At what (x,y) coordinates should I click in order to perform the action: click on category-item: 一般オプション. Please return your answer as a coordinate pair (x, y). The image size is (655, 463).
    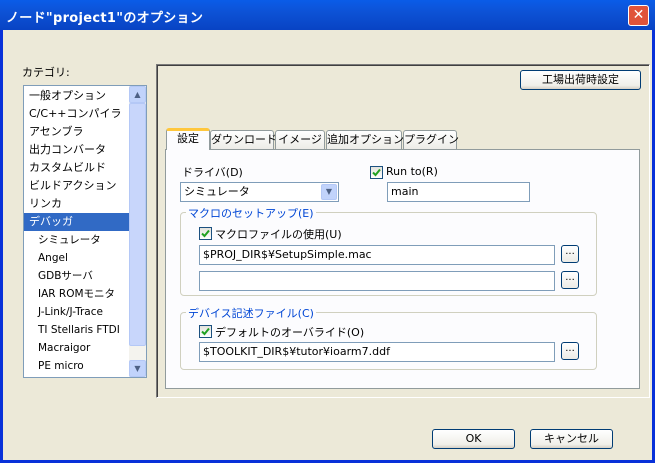
    Looking at the image, I should click on (76, 96).